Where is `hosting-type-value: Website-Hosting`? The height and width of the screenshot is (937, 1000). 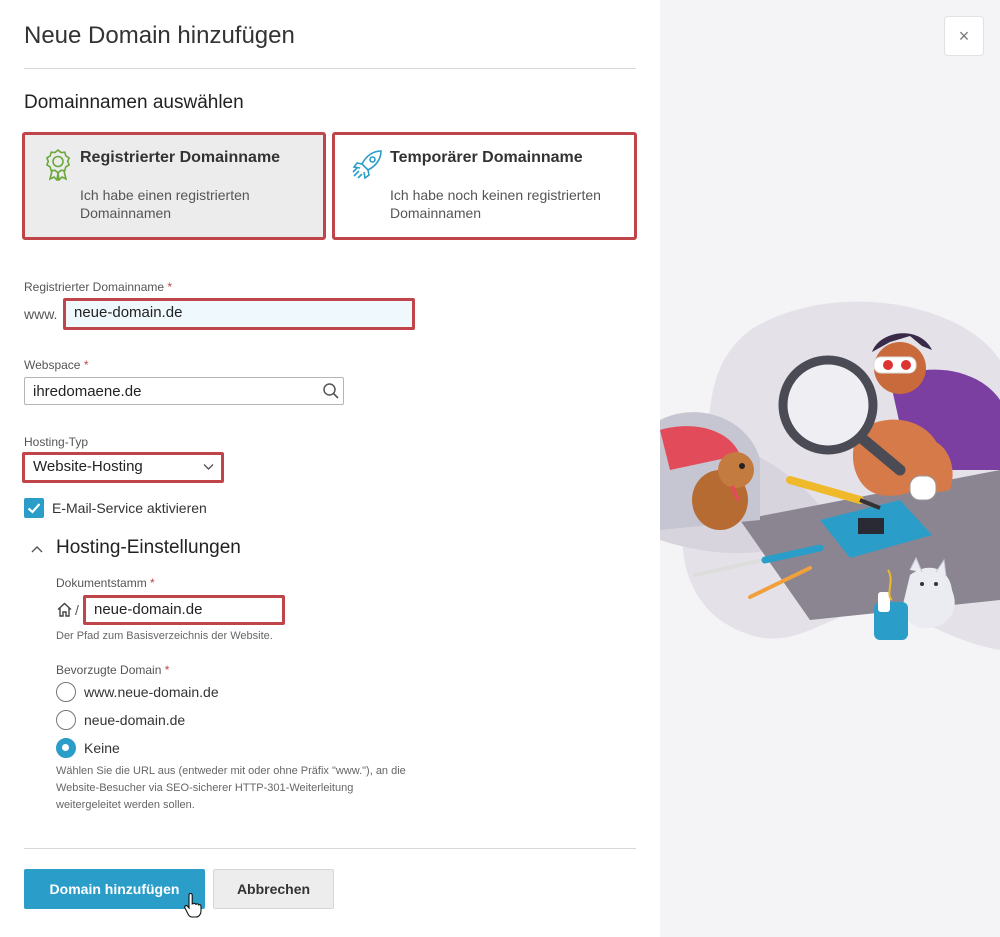
hosting-type-value: Website-Hosting is located at coordinates (88, 466).